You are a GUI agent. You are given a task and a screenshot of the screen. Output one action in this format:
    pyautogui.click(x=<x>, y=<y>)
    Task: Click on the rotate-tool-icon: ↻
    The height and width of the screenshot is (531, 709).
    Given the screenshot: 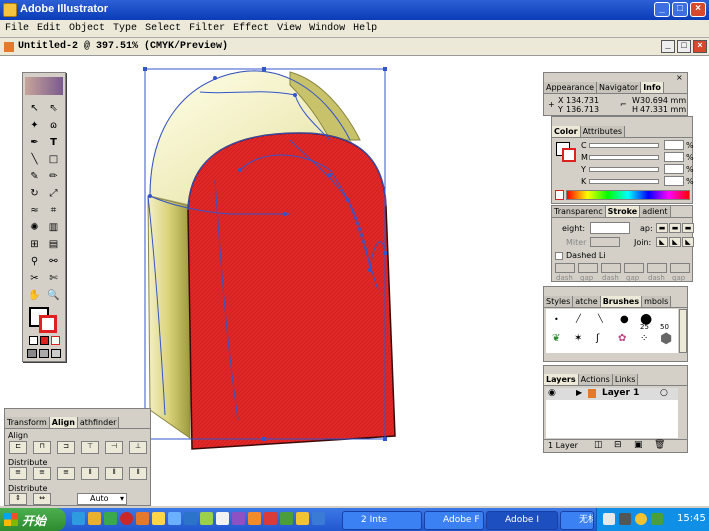 What is the action you would take?
    pyautogui.click(x=34, y=193)
    